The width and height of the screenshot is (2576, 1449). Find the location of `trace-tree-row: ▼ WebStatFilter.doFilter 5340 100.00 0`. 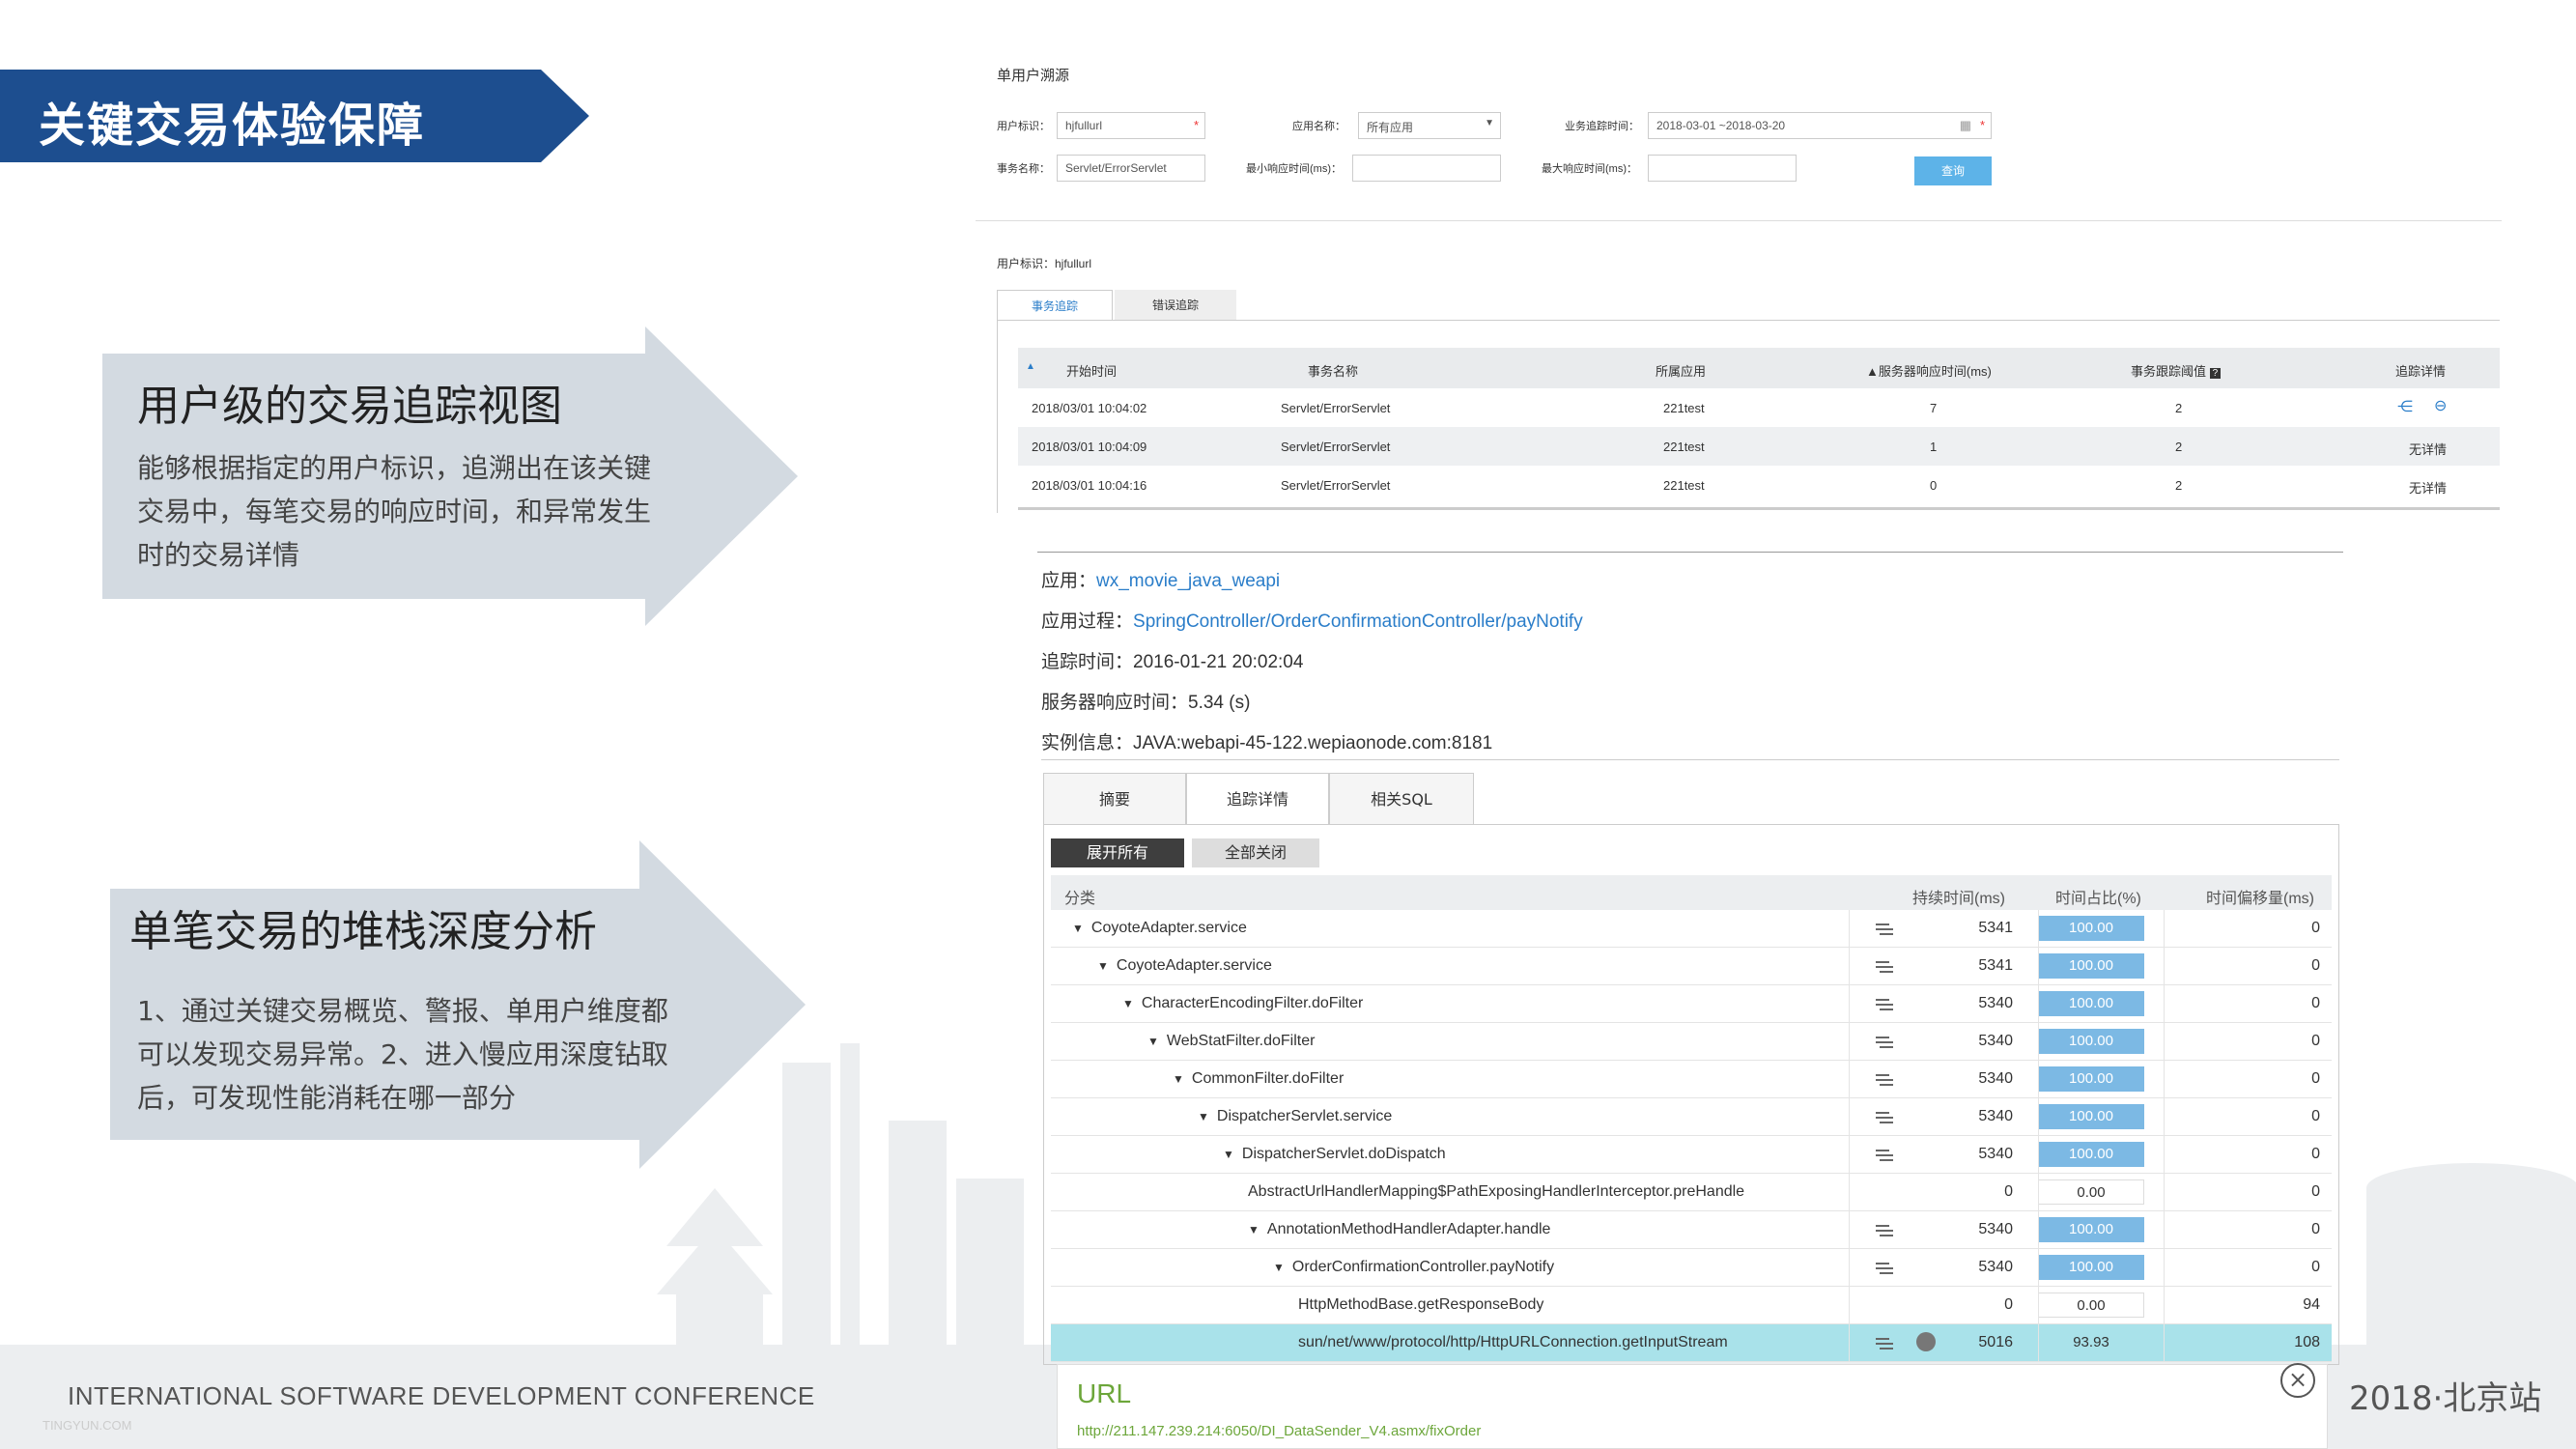

trace-tree-row: ▼ WebStatFilter.doFilter 5340 100.00 0 is located at coordinates (1691, 1042).